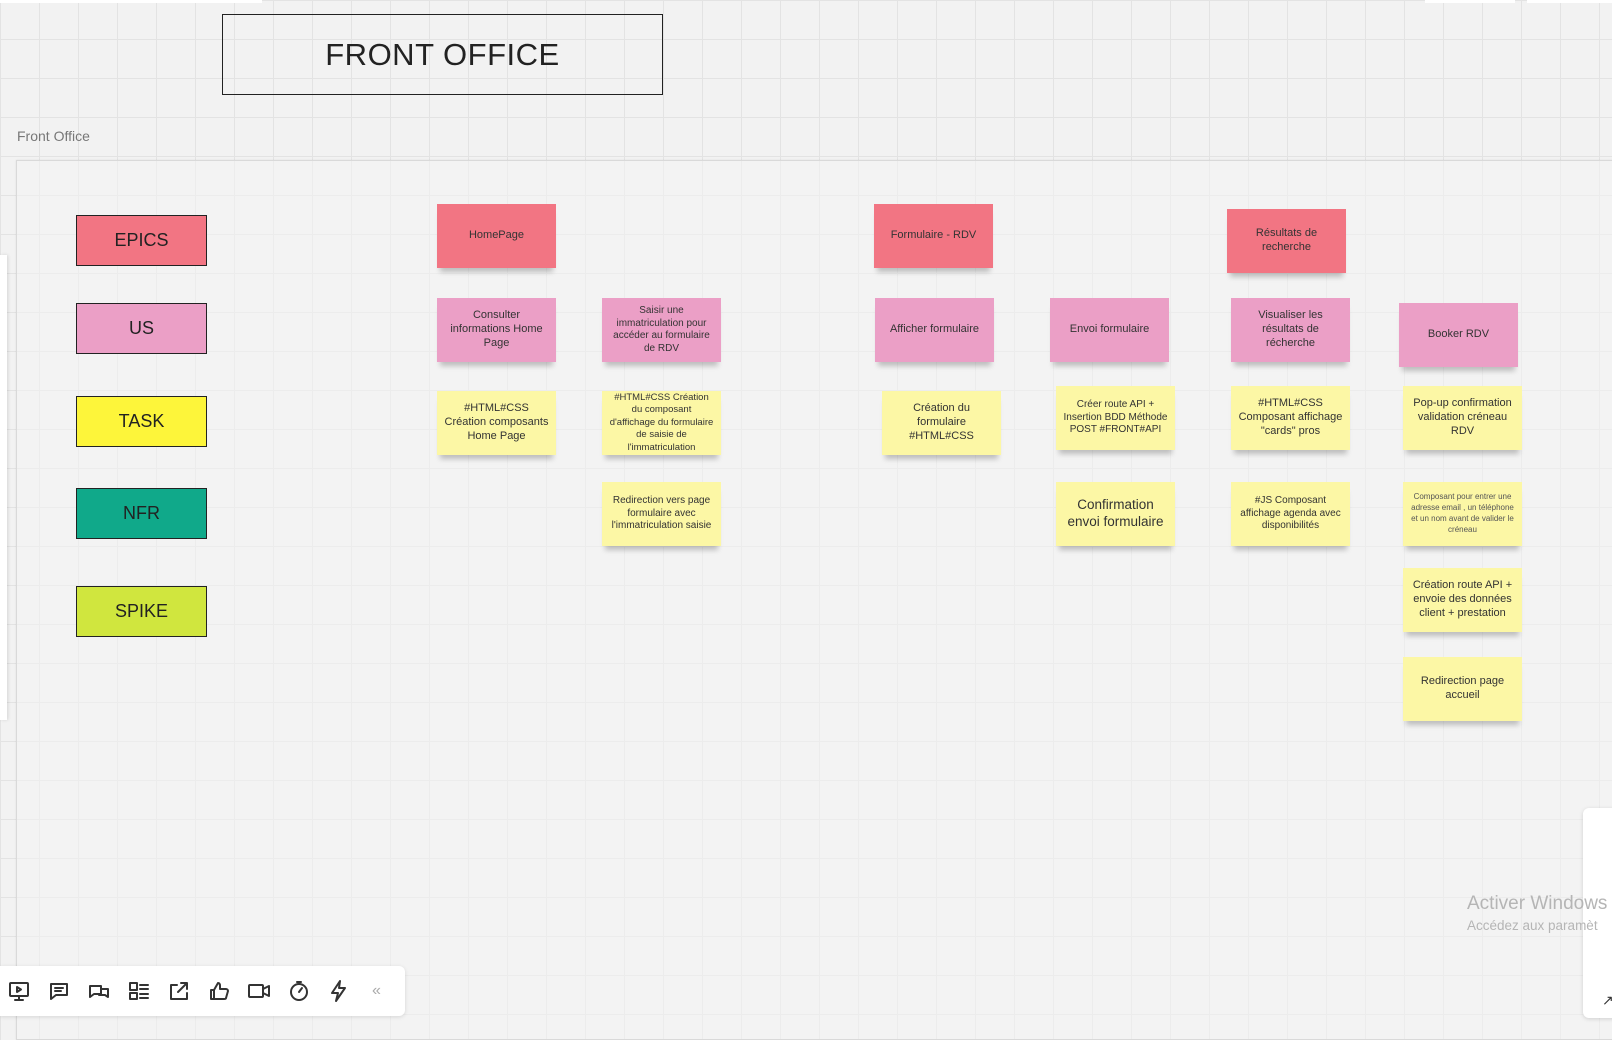 The image size is (1612, 1040). Describe the element at coordinates (139, 991) in the screenshot. I see `cards-icon` at that location.